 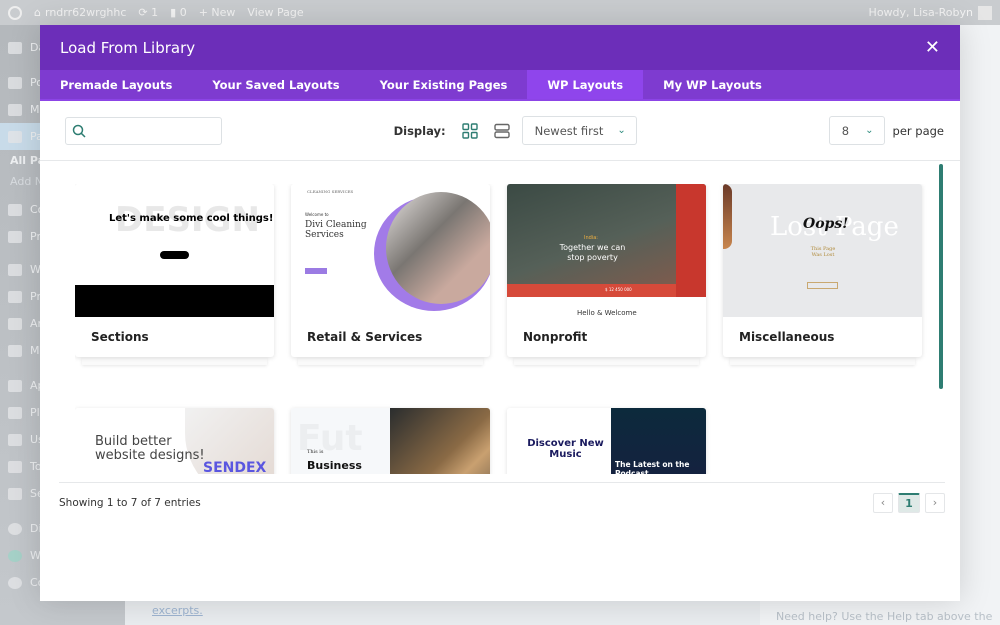 What do you see at coordinates (15, 528) in the screenshot?
I see `divi-icon` at bounding box center [15, 528].